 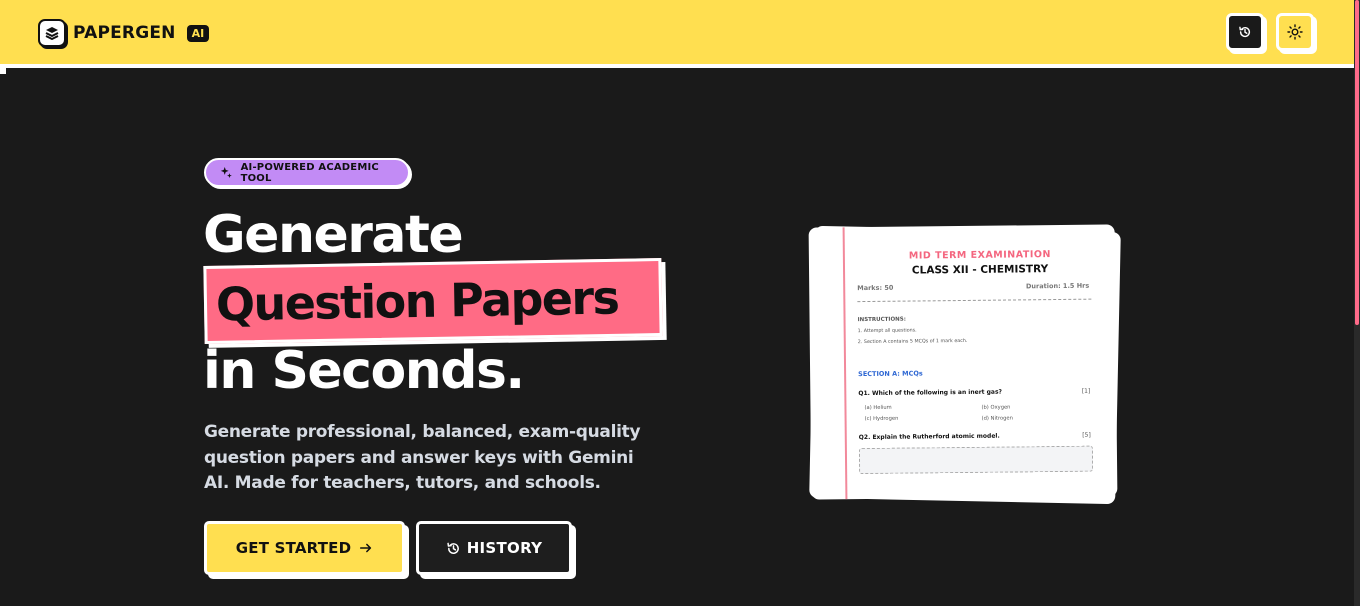 What do you see at coordinates (875, 288) in the screenshot?
I see `total-marks: Marks: 50` at bounding box center [875, 288].